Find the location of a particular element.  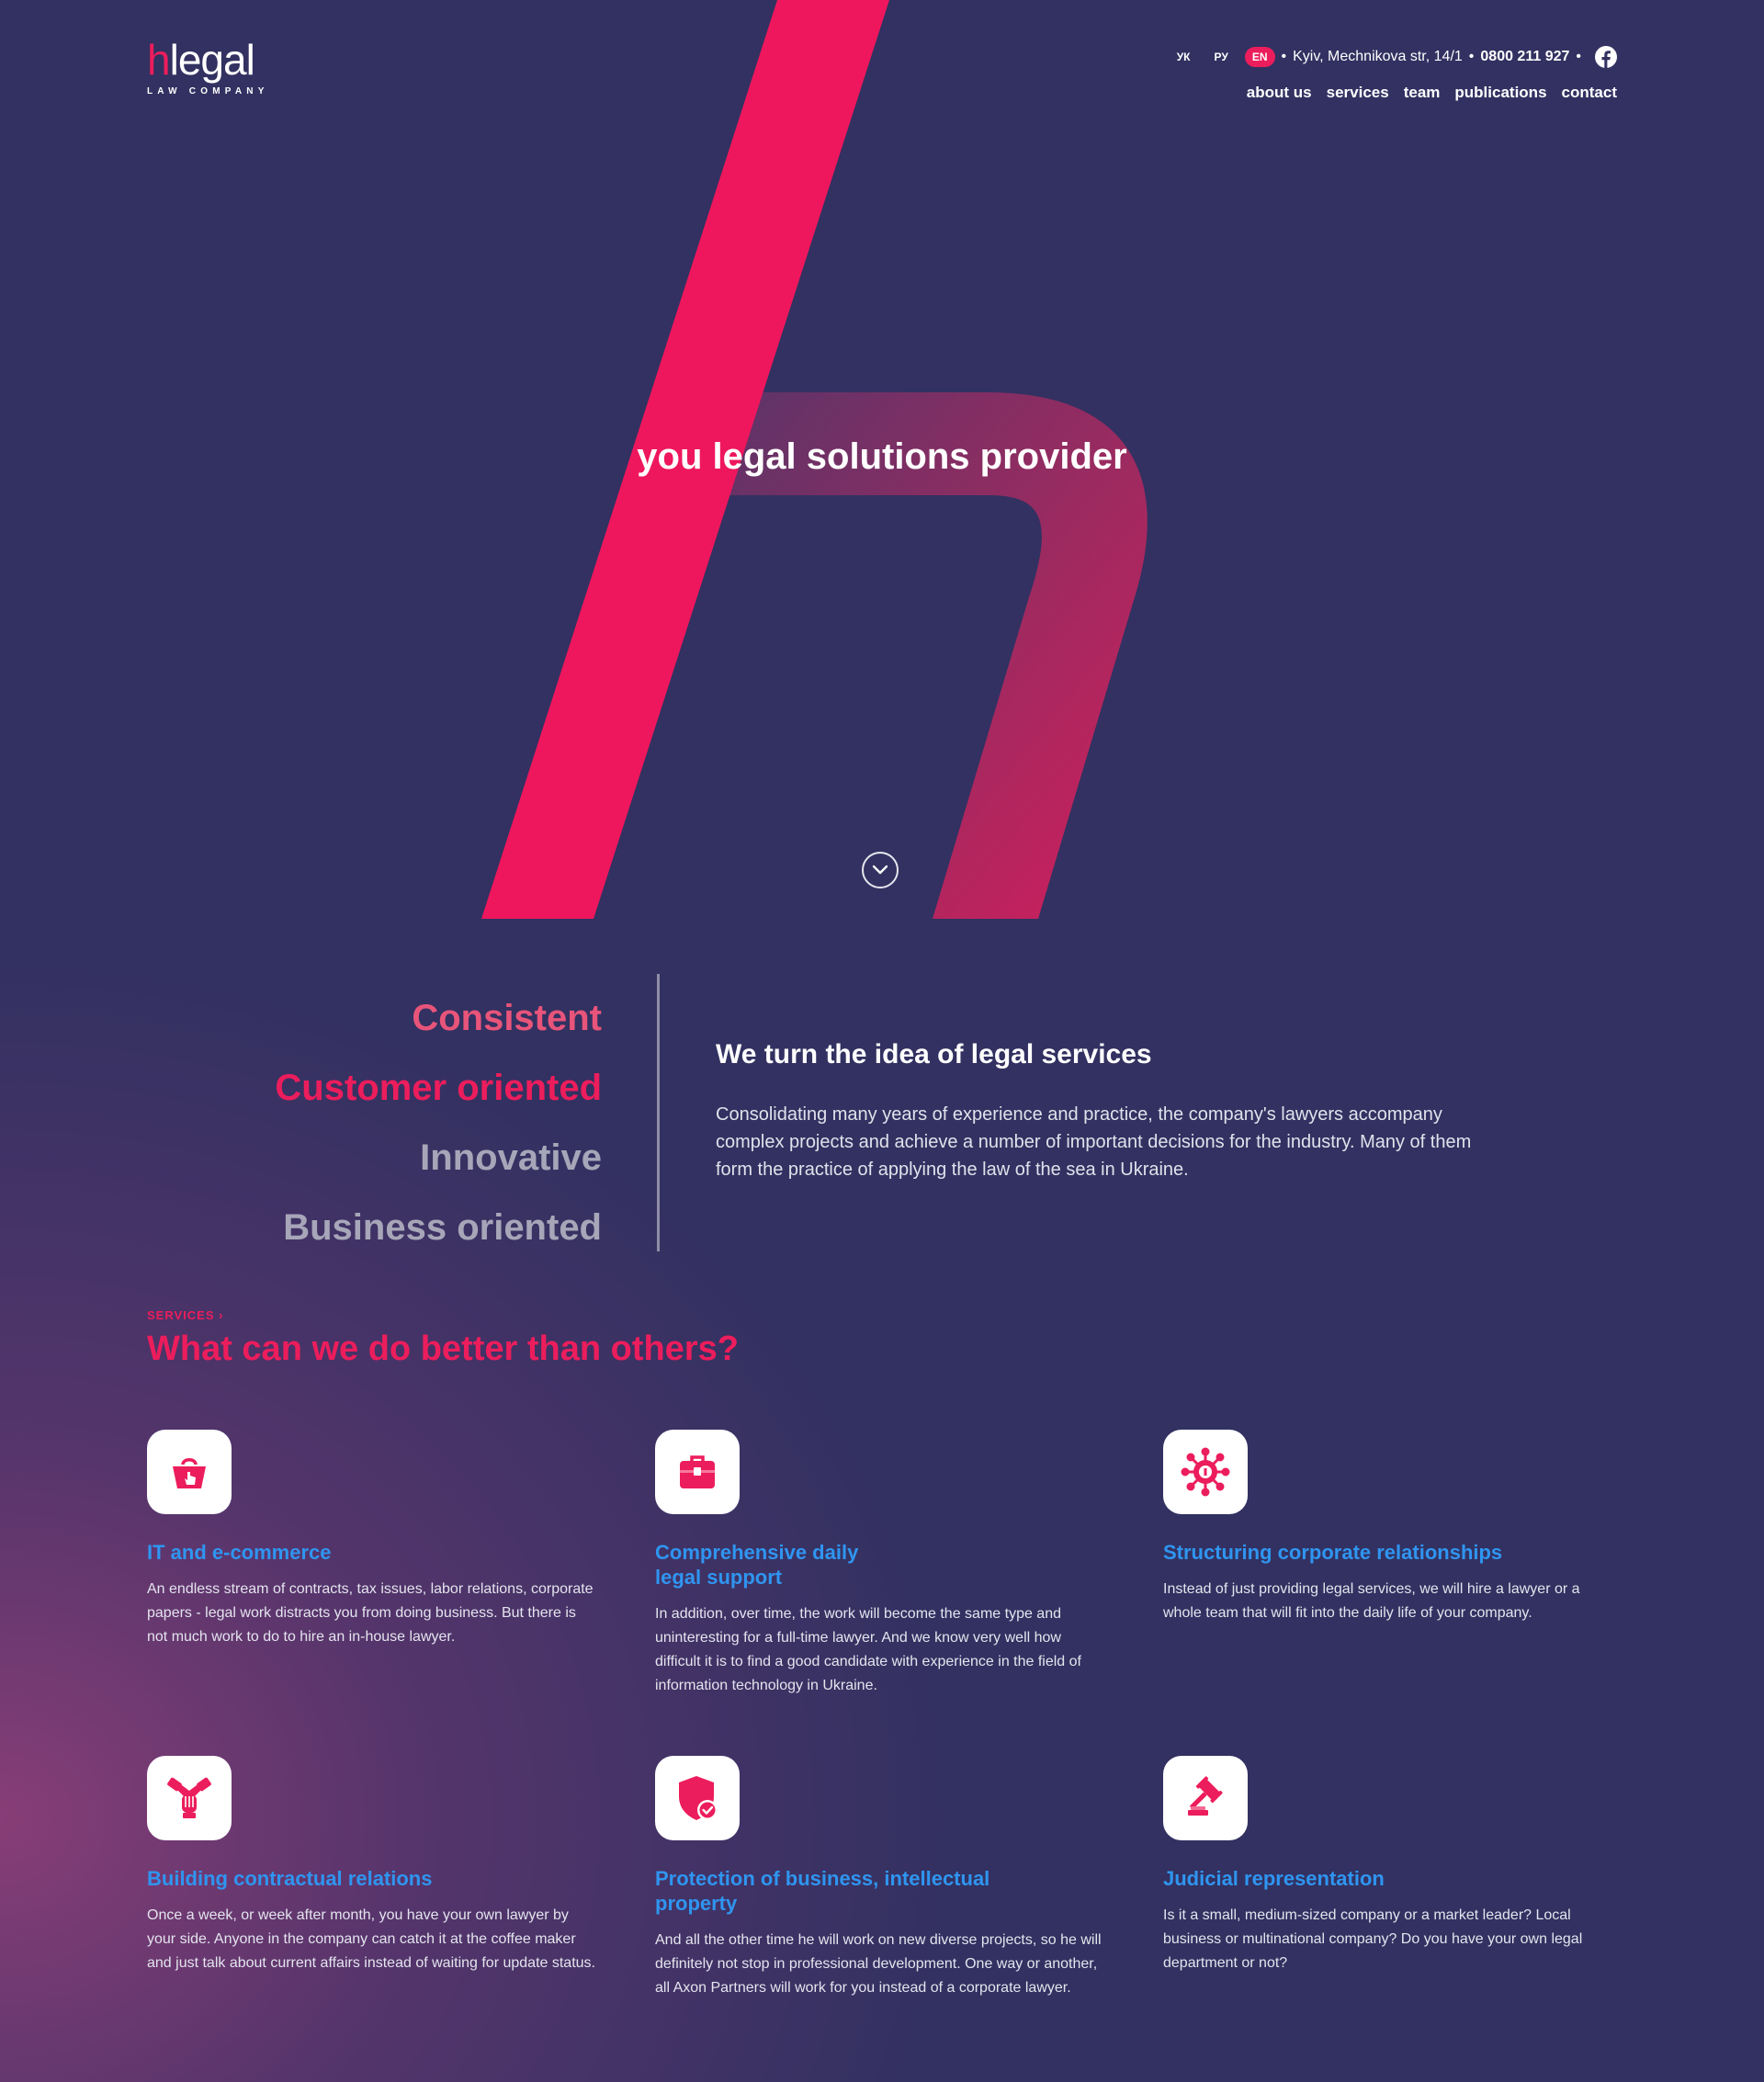

card-title: IT and e-commerce is located at coordinates (239, 1552).